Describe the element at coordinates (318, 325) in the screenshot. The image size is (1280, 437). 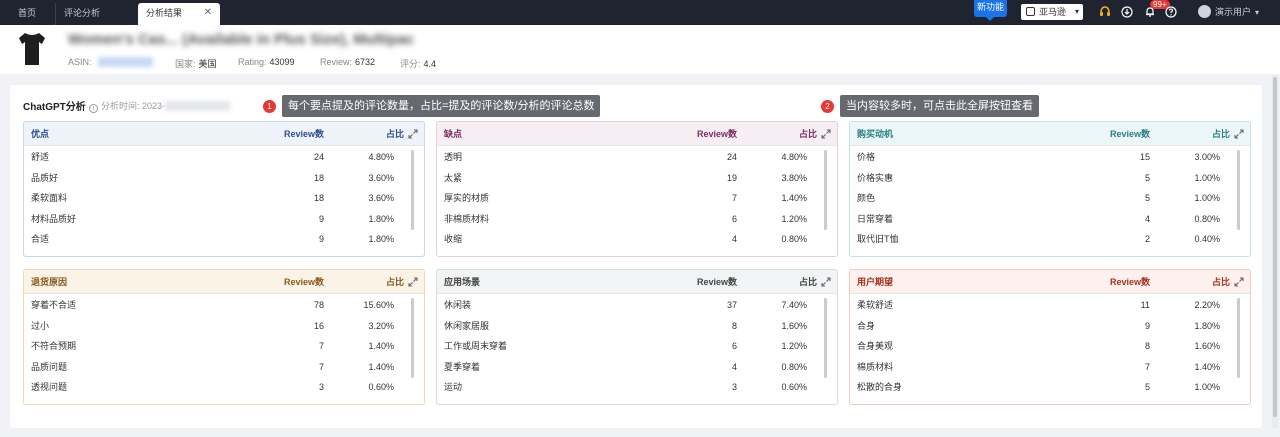
I see `row-review-count: 16` at that location.